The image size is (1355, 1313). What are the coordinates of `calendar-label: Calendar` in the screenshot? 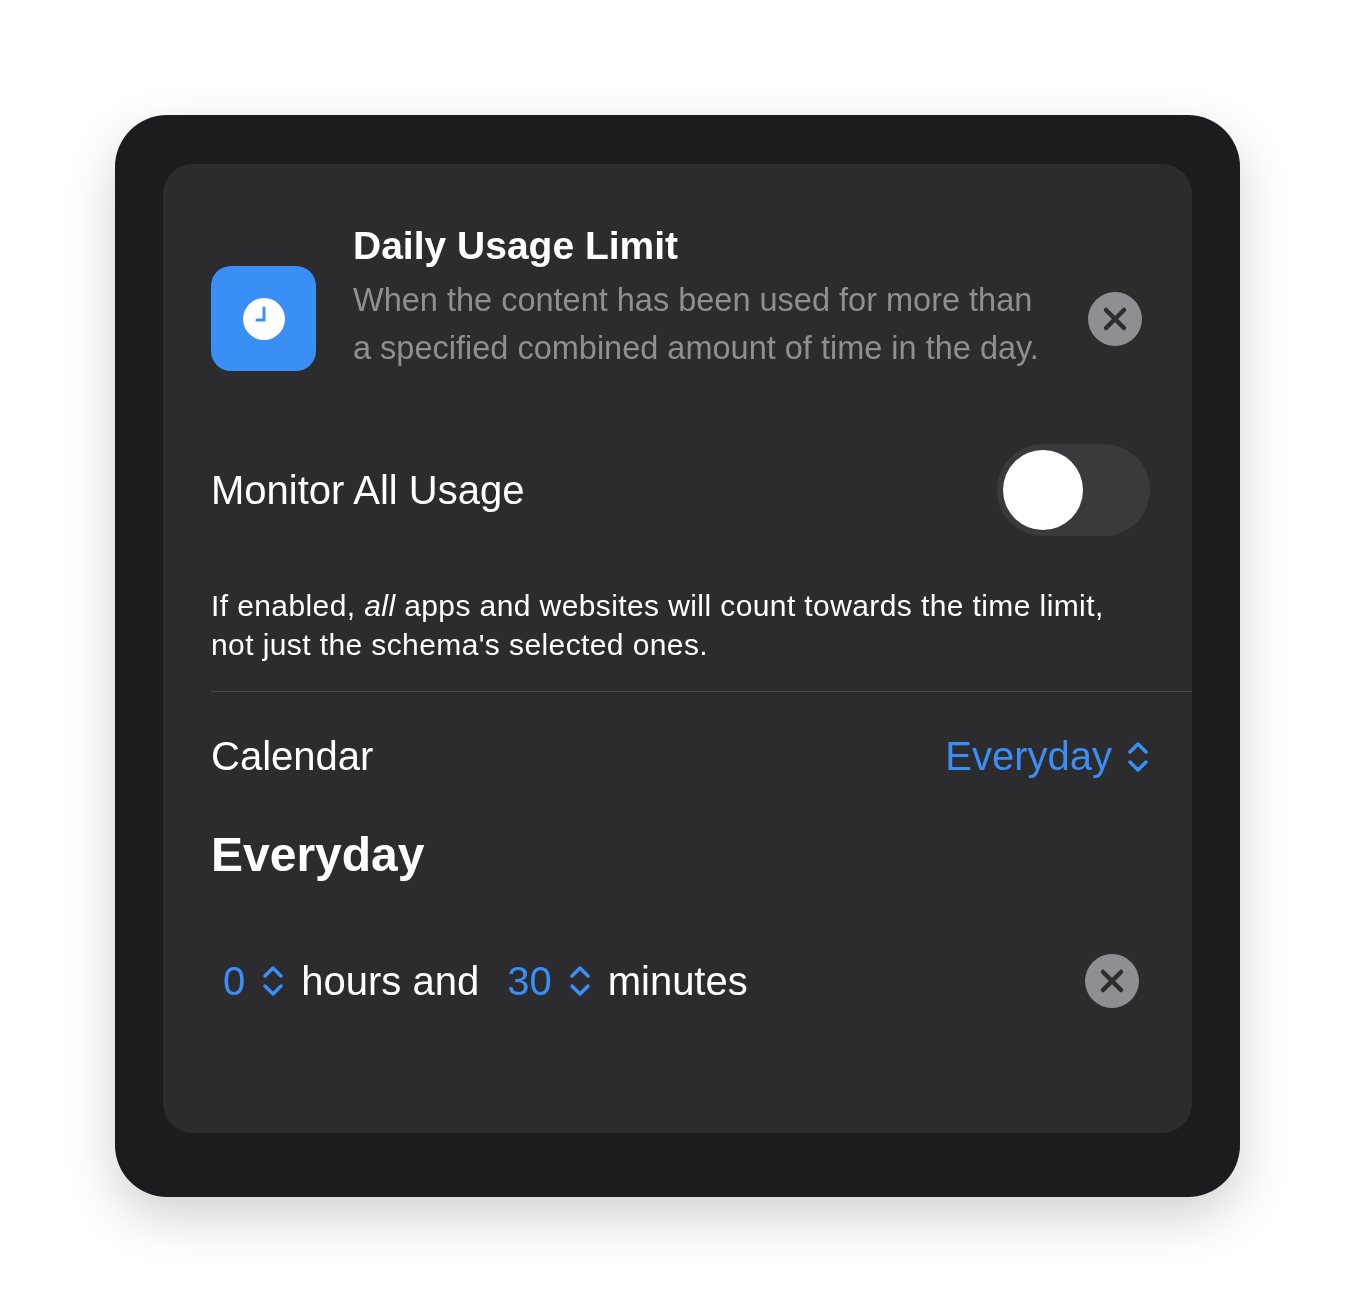 It's located at (292, 756).